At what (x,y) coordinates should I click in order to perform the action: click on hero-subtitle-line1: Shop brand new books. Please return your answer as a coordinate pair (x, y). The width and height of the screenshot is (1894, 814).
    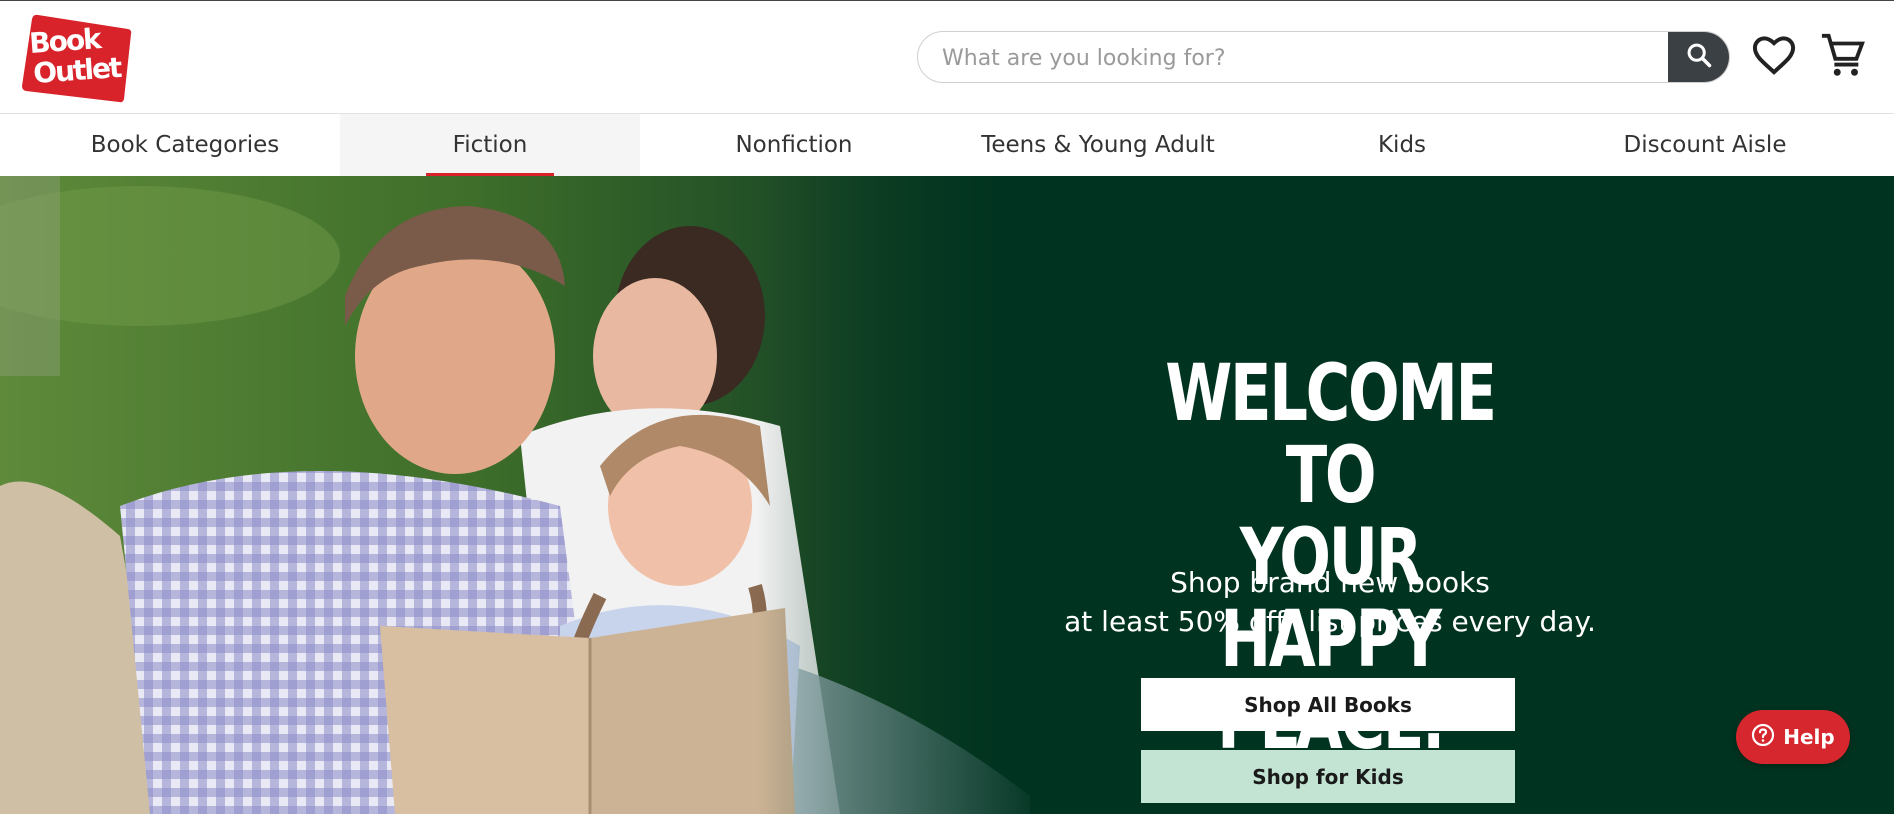
    Looking at the image, I should click on (1330, 582).